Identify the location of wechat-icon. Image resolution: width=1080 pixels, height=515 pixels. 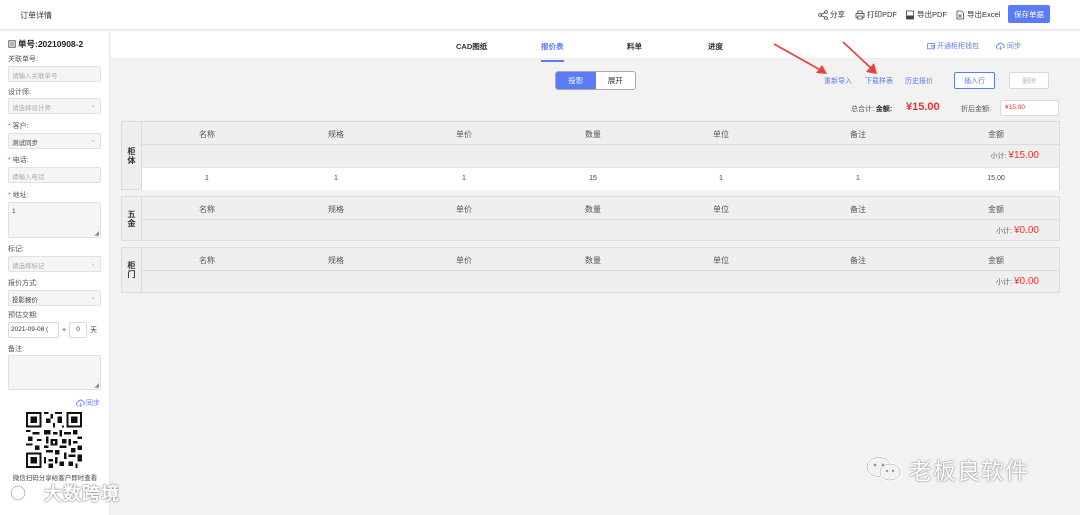
(883, 469).